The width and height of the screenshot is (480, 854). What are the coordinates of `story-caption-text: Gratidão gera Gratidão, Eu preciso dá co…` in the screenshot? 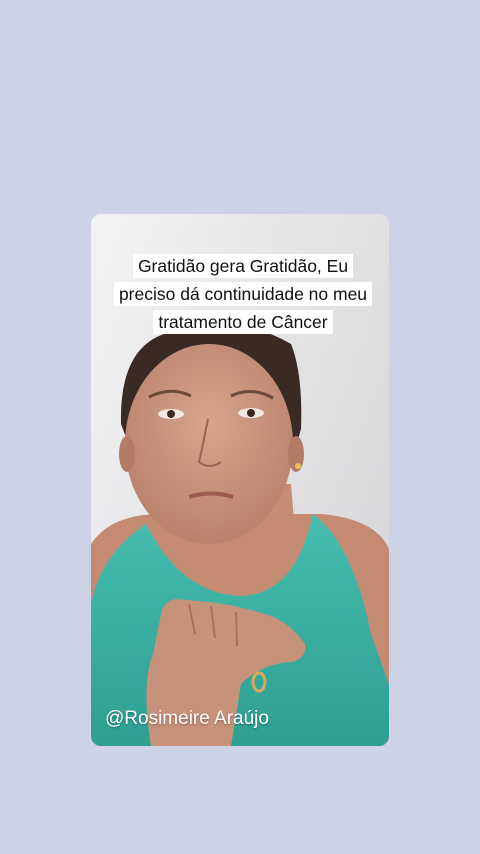 It's located at (243, 294).